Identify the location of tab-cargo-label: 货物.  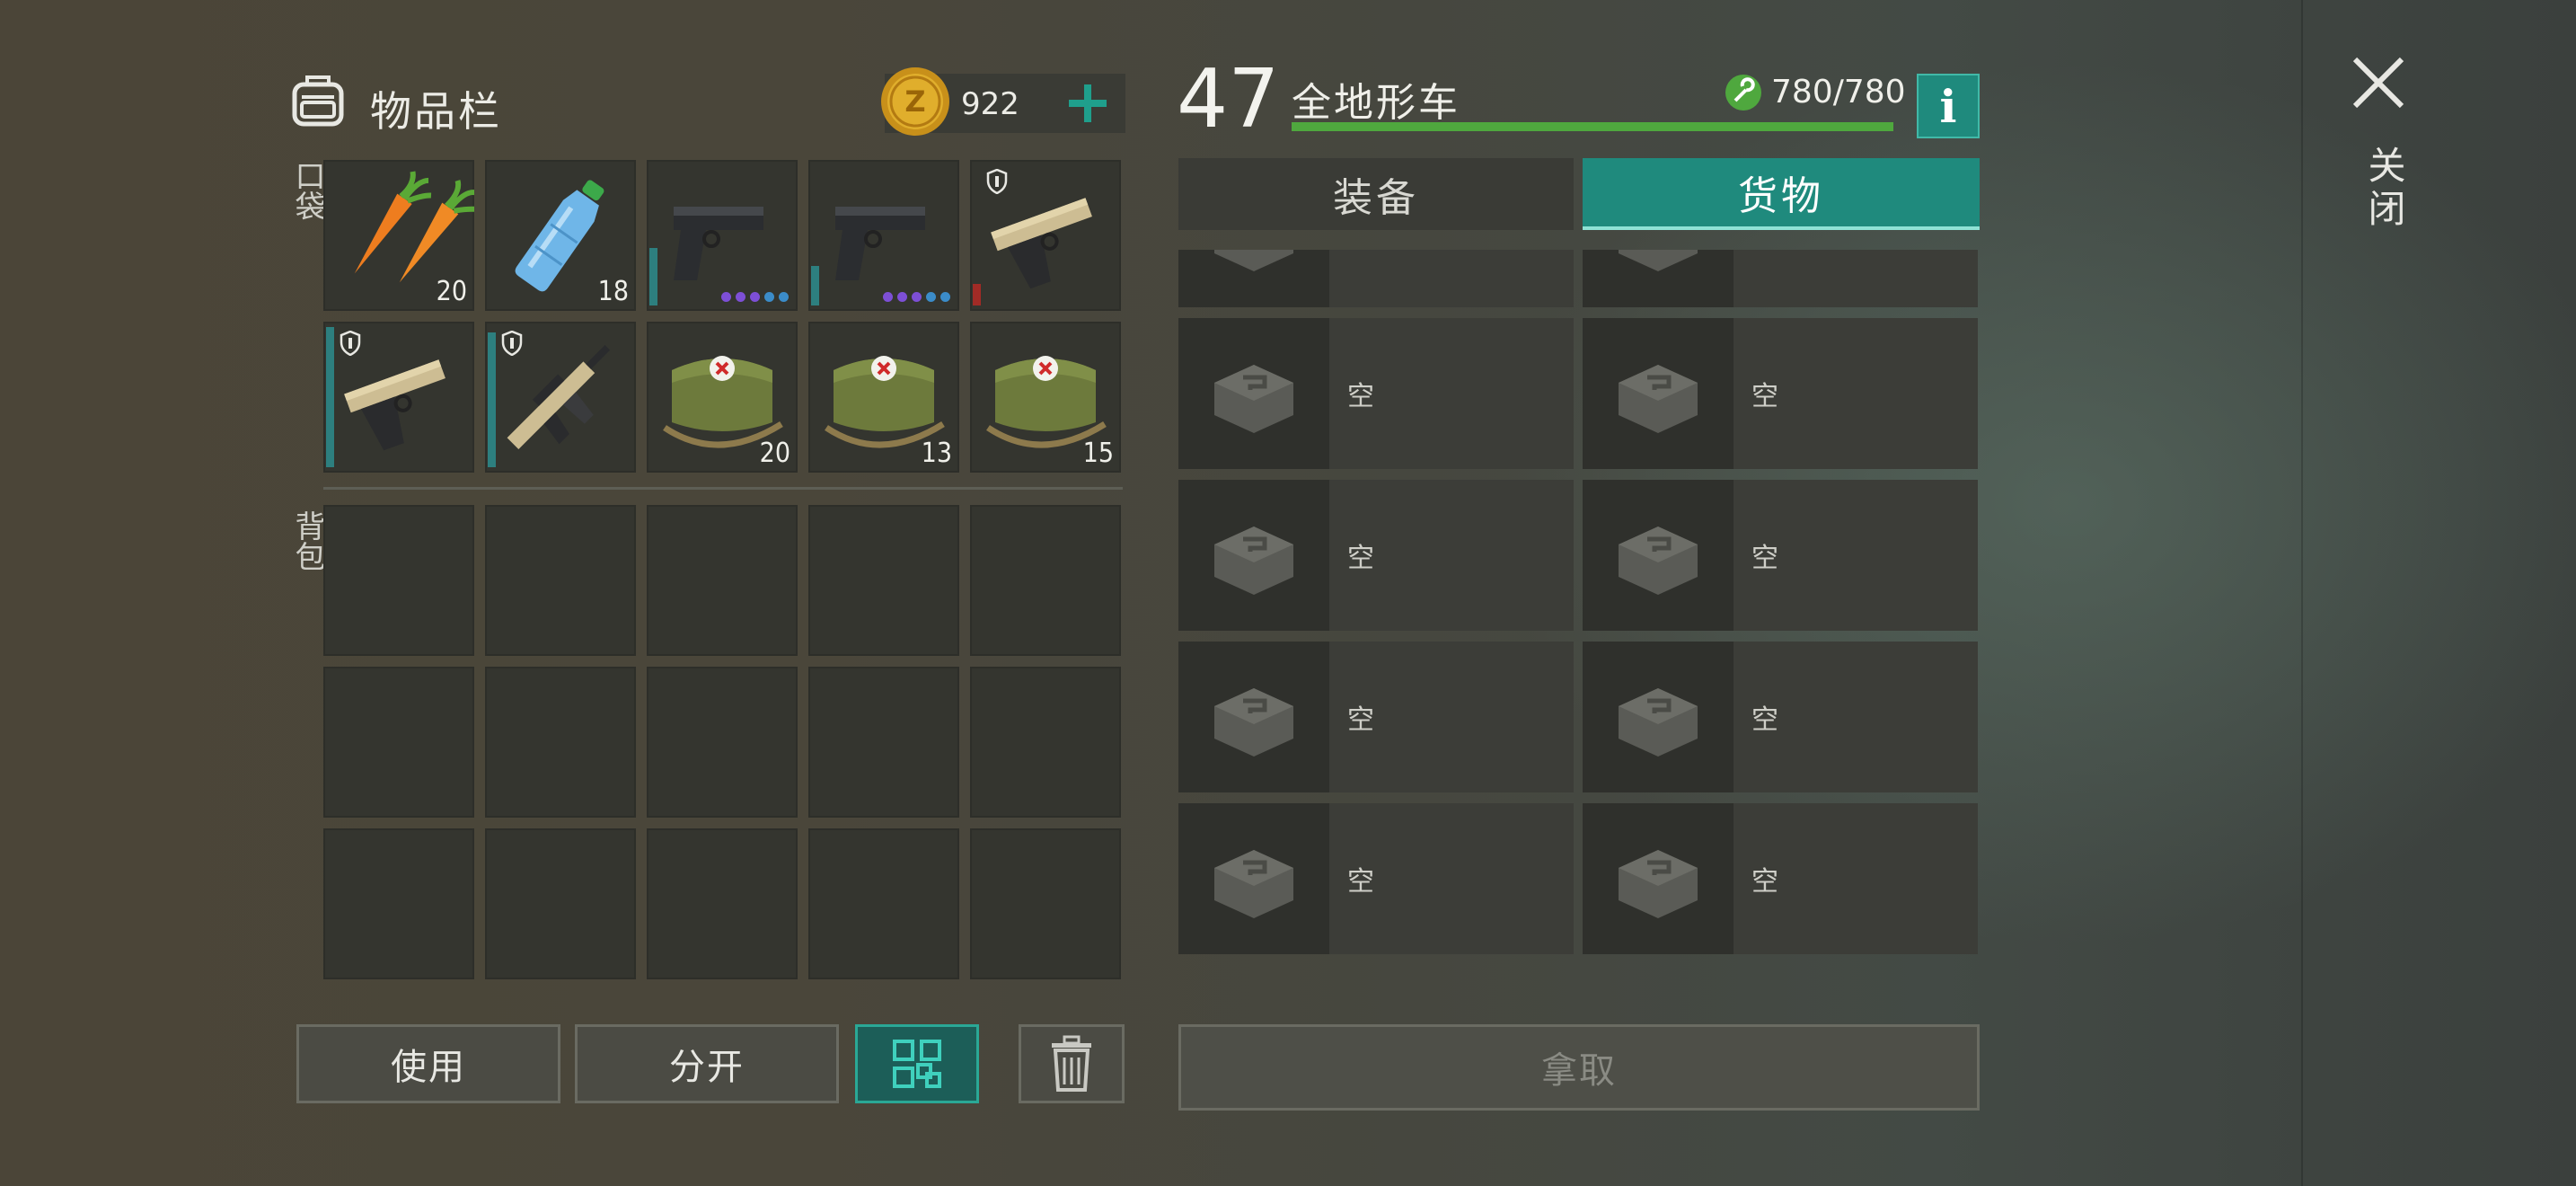
(1781, 196).